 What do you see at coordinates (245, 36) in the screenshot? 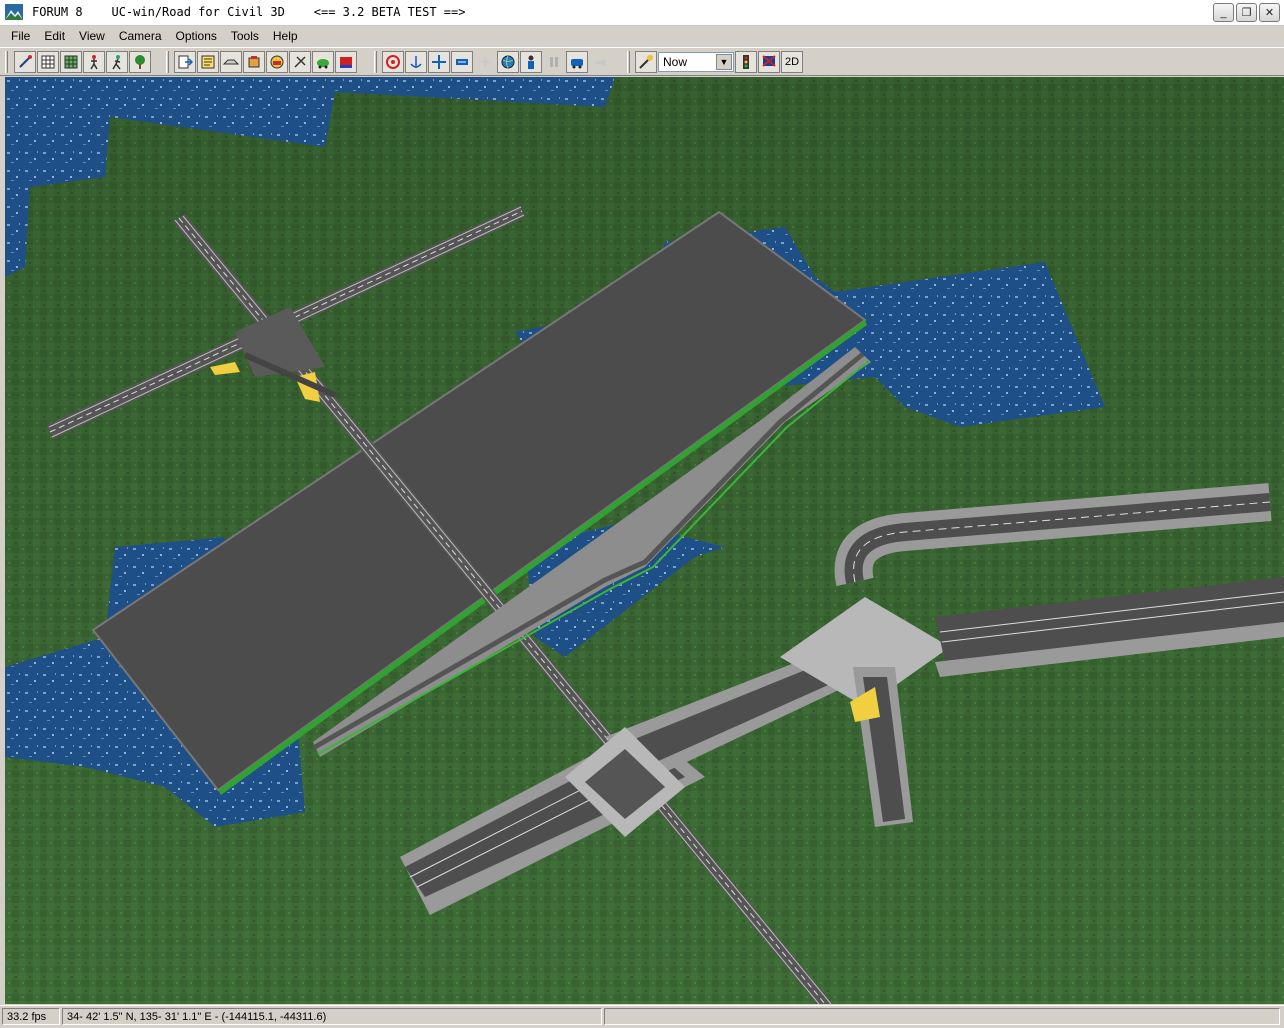
I see `menu-tools: Tools` at bounding box center [245, 36].